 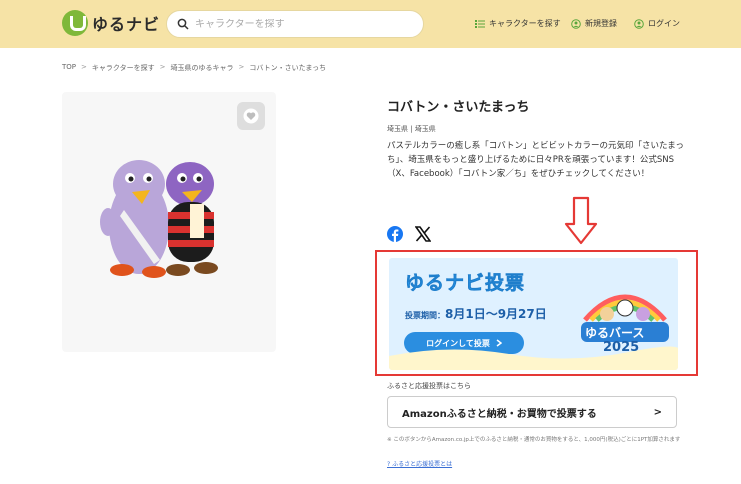 What do you see at coordinates (183, 24) in the screenshot?
I see `search-icon` at bounding box center [183, 24].